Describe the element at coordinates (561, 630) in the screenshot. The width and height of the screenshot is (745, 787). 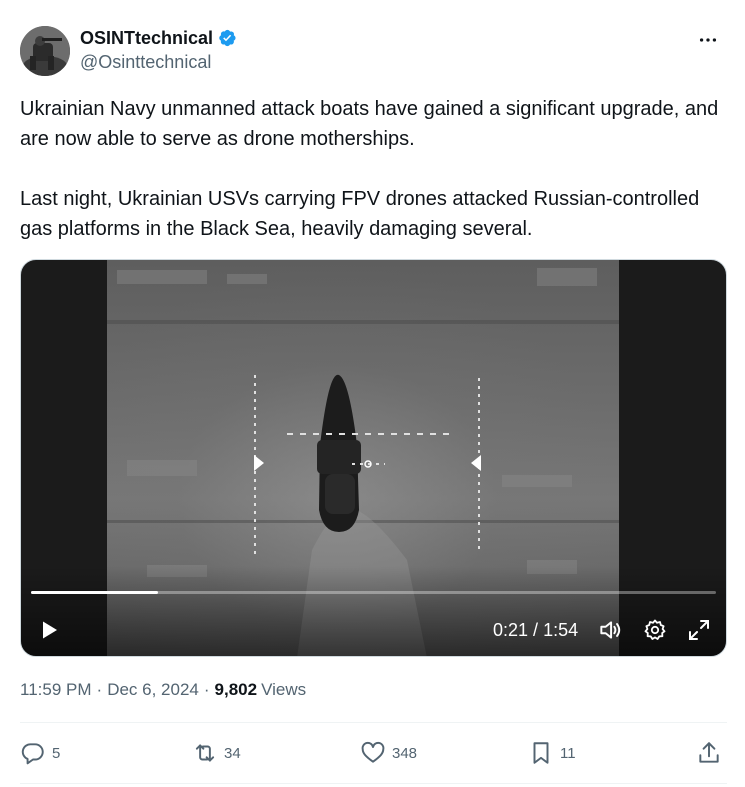
I see `video-duration: 1:54` at that location.